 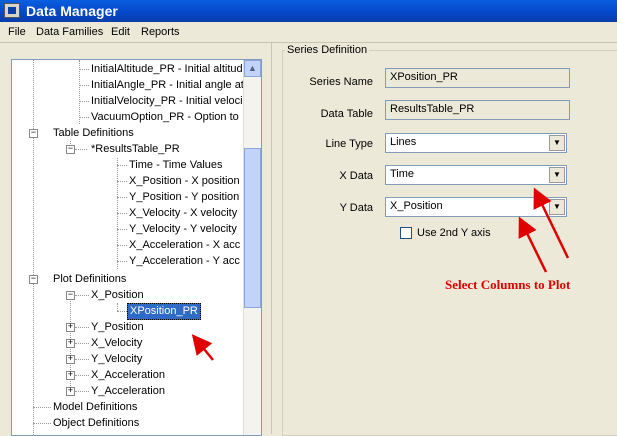 What do you see at coordinates (184, 181) in the screenshot?
I see `tree-item: X_Position - X position` at bounding box center [184, 181].